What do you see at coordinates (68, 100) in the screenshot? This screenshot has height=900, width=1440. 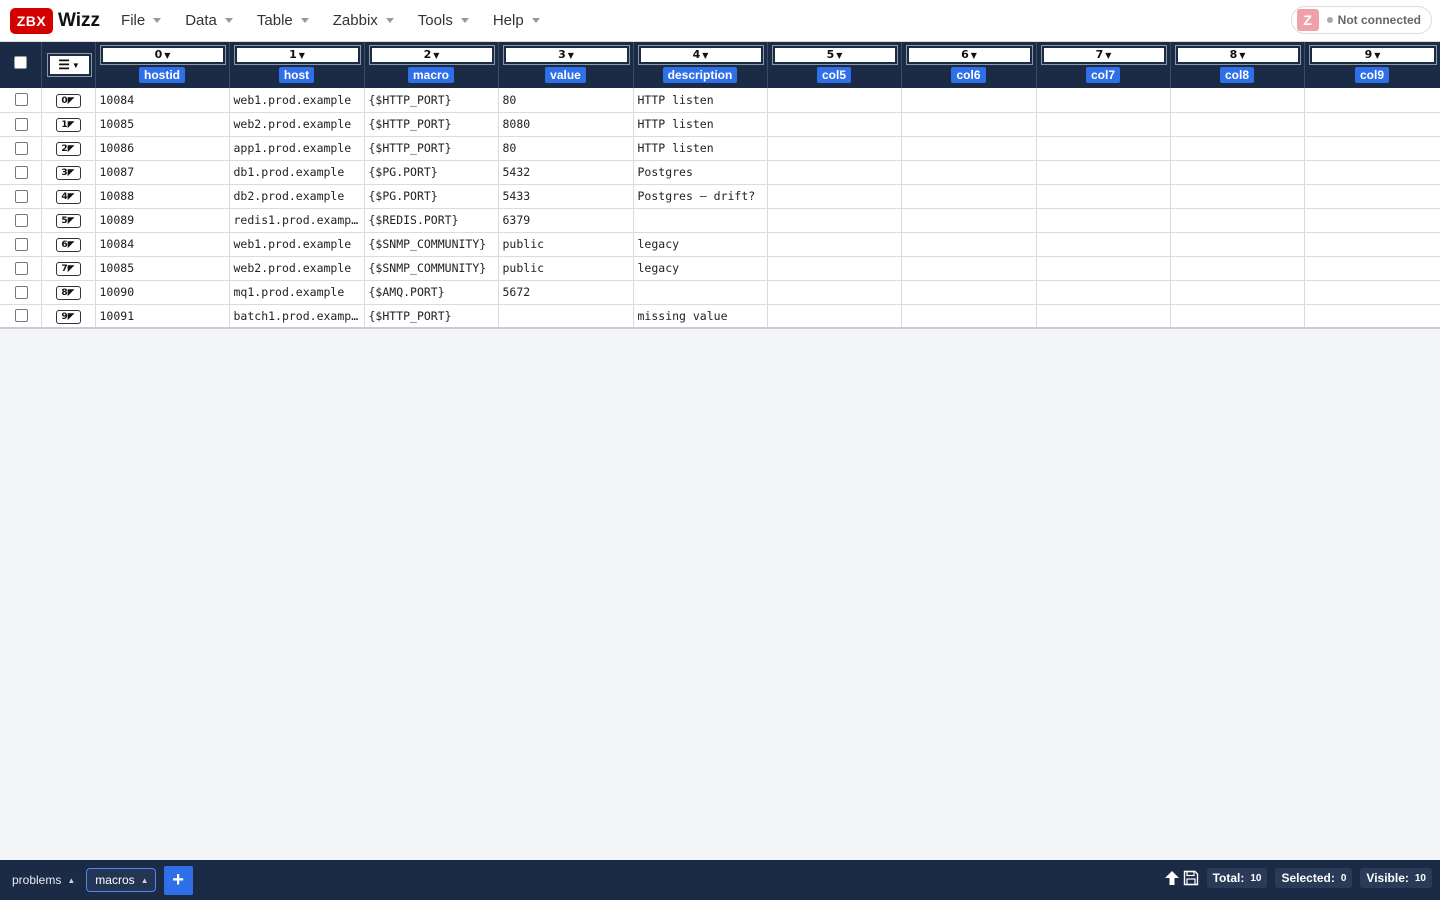 I see `row-menu-button: 0◤` at bounding box center [68, 100].